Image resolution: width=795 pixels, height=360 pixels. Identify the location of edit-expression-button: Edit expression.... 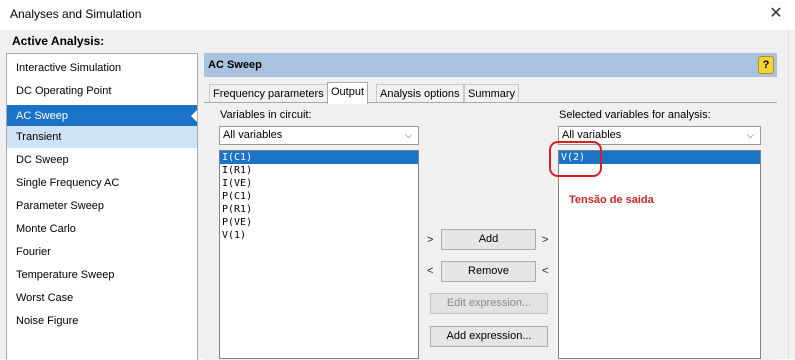
(489, 303).